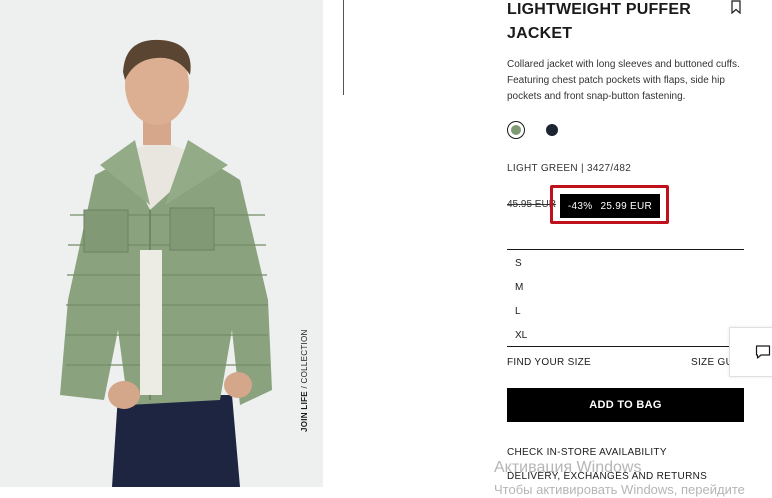 The image size is (772, 498). I want to click on size-guide-link: SIZE GUIDE, so click(711, 362).